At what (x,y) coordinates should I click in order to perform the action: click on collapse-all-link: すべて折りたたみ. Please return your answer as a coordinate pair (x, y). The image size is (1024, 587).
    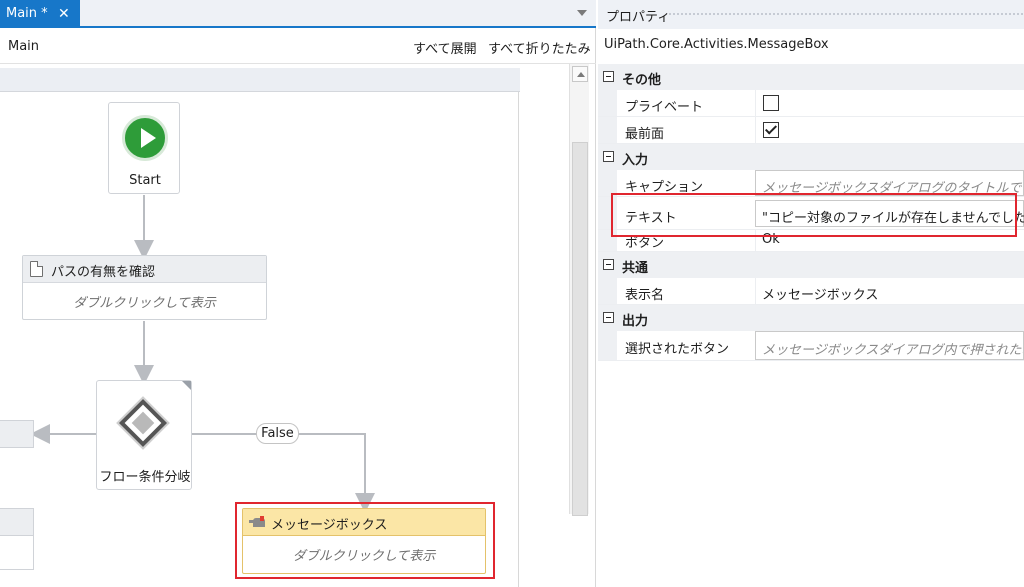
    Looking at the image, I should click on (539, 47).